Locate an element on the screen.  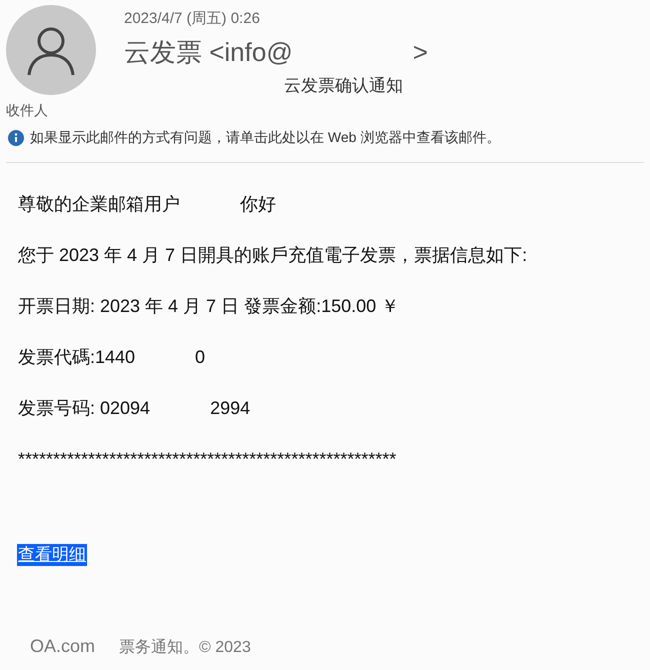
body-text: 2994 is located at coordinates (230, 408).